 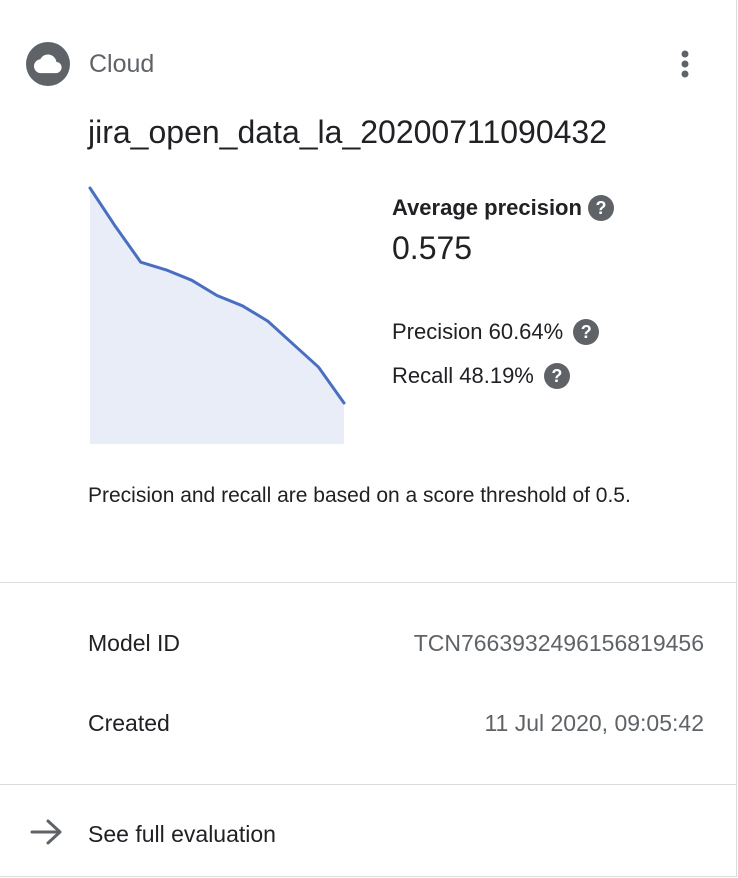 I want to click on model-name: jira_open_data_la_20200711090432, so click(x=348, y=132).